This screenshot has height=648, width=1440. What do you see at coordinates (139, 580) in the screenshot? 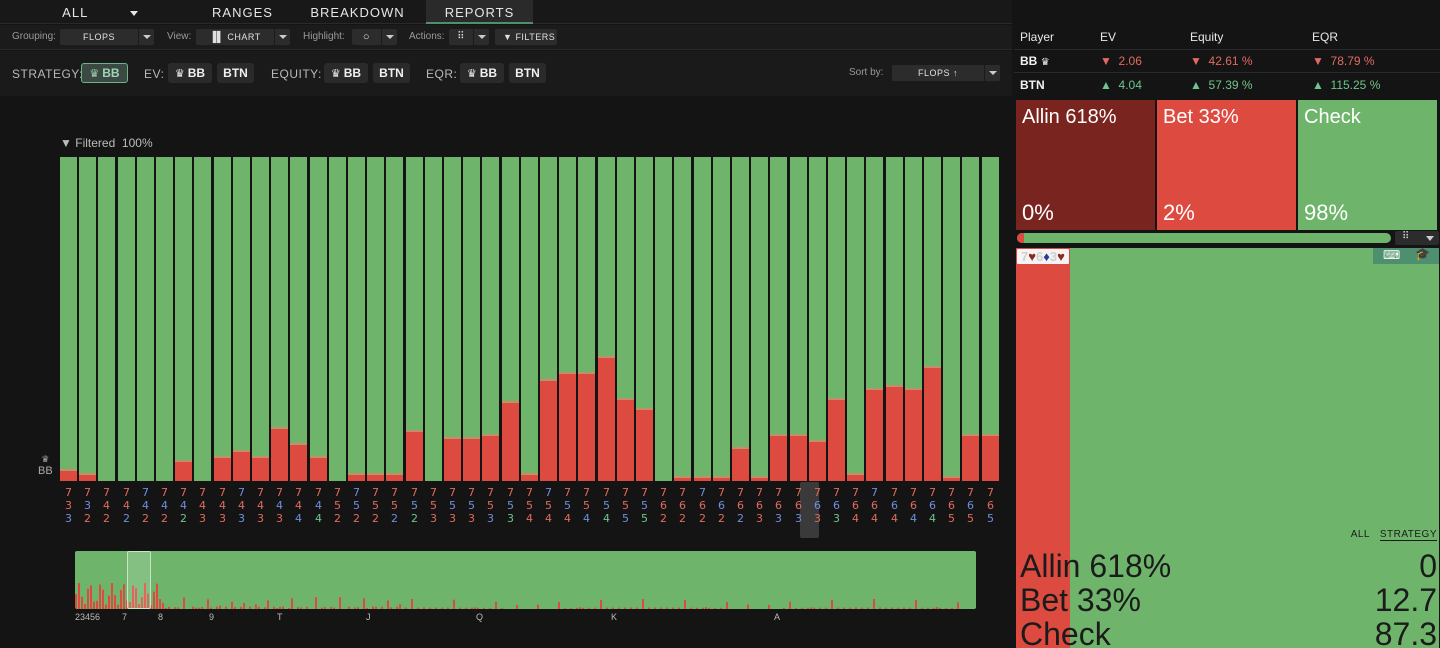
I see `overview-window-handle` at bounding box center [139, 580].